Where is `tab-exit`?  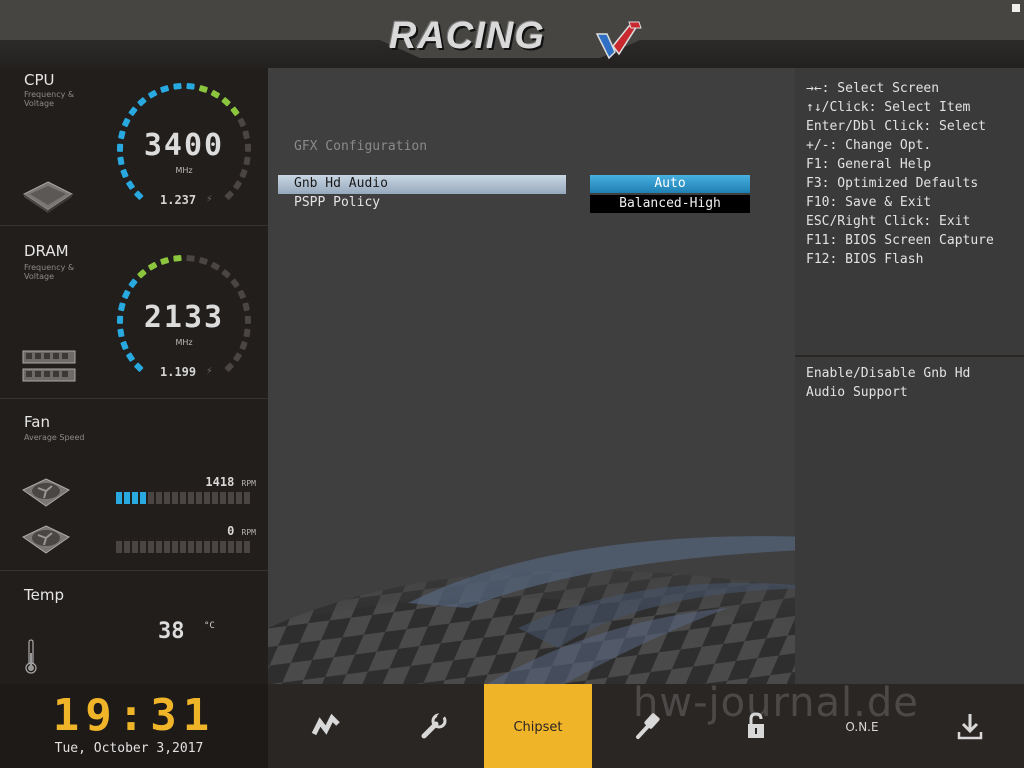 tab-exit is located at coordinates (970, 726).